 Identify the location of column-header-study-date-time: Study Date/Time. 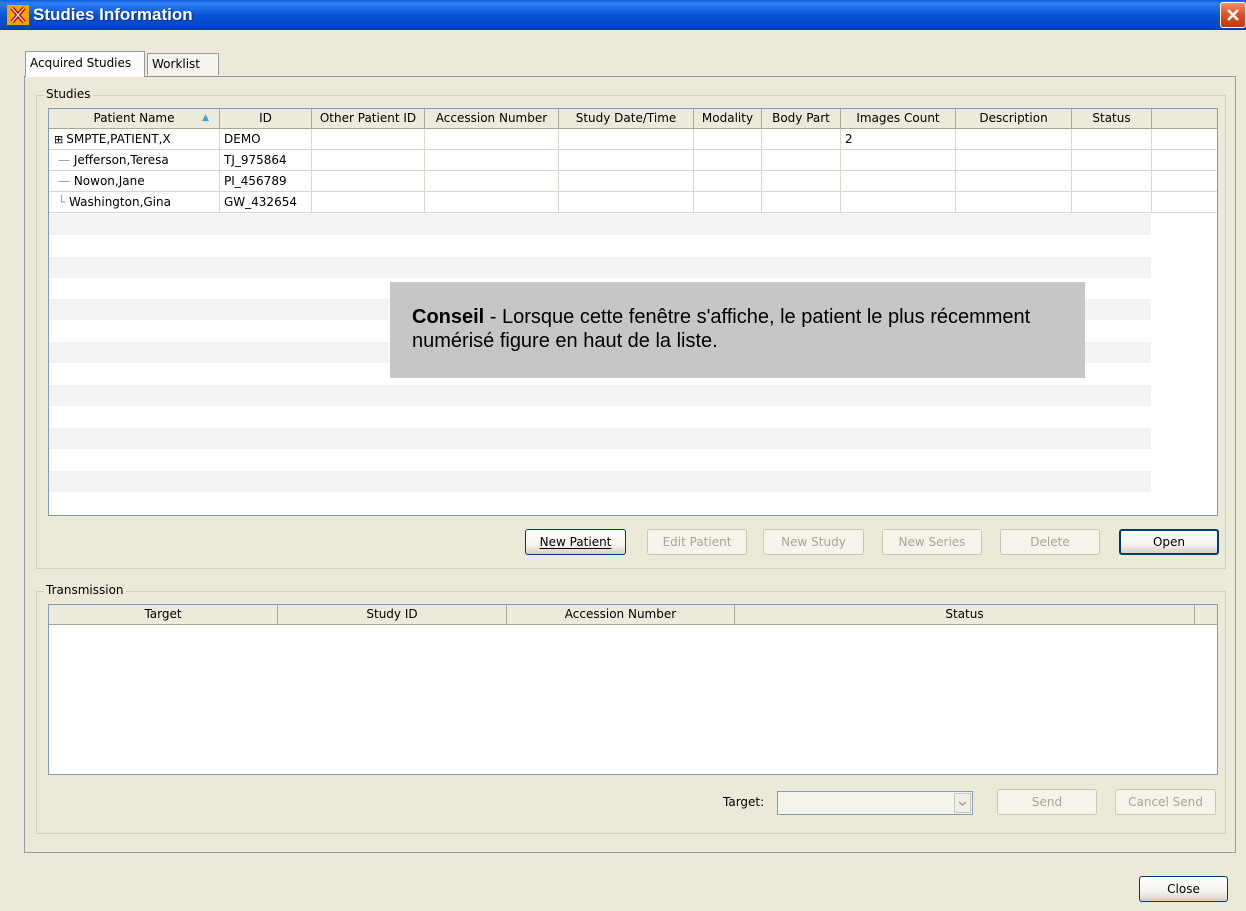
(626, 119).